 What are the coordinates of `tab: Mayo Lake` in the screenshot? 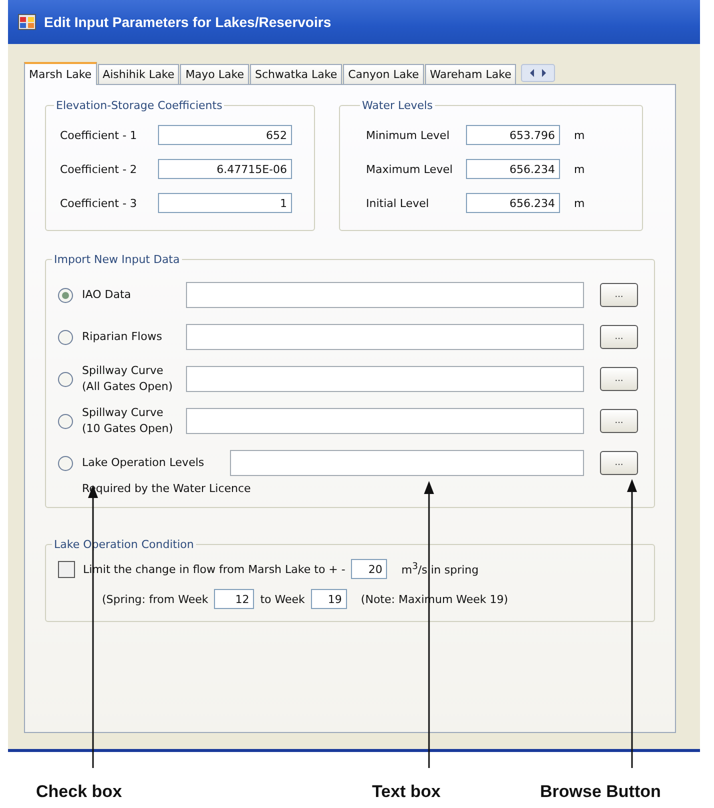 It's located at (215, 74).